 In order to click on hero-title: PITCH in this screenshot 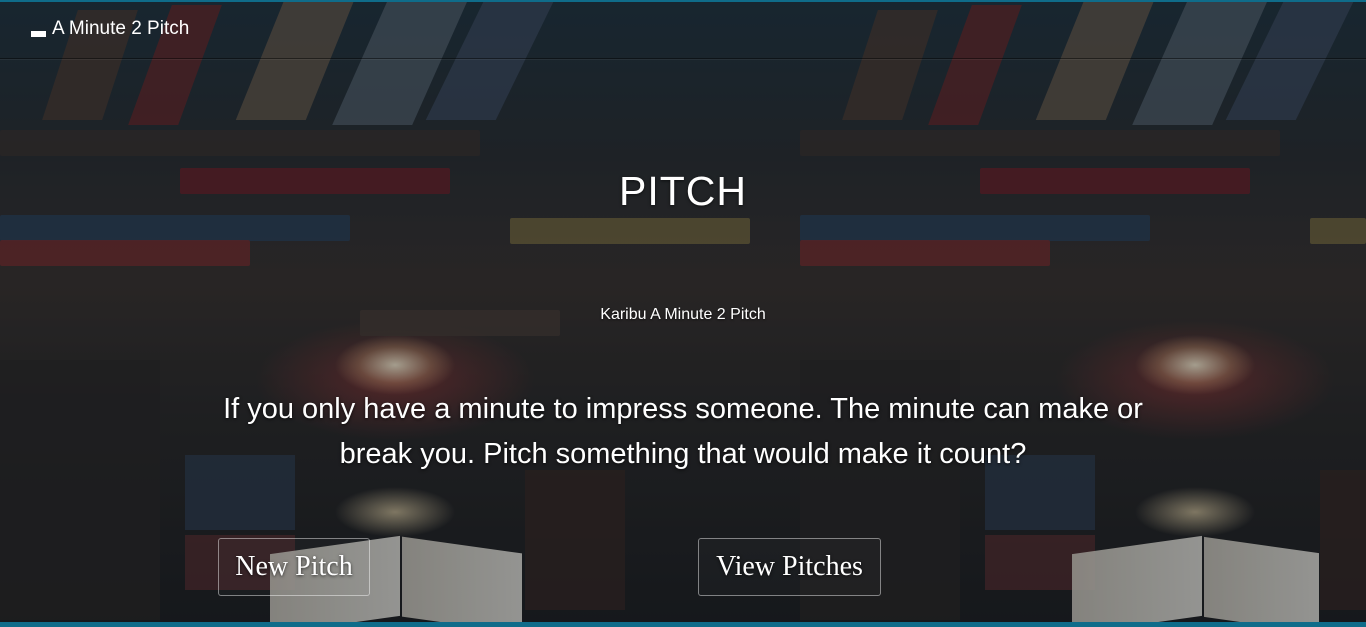, I will do `click(683, 191)`.